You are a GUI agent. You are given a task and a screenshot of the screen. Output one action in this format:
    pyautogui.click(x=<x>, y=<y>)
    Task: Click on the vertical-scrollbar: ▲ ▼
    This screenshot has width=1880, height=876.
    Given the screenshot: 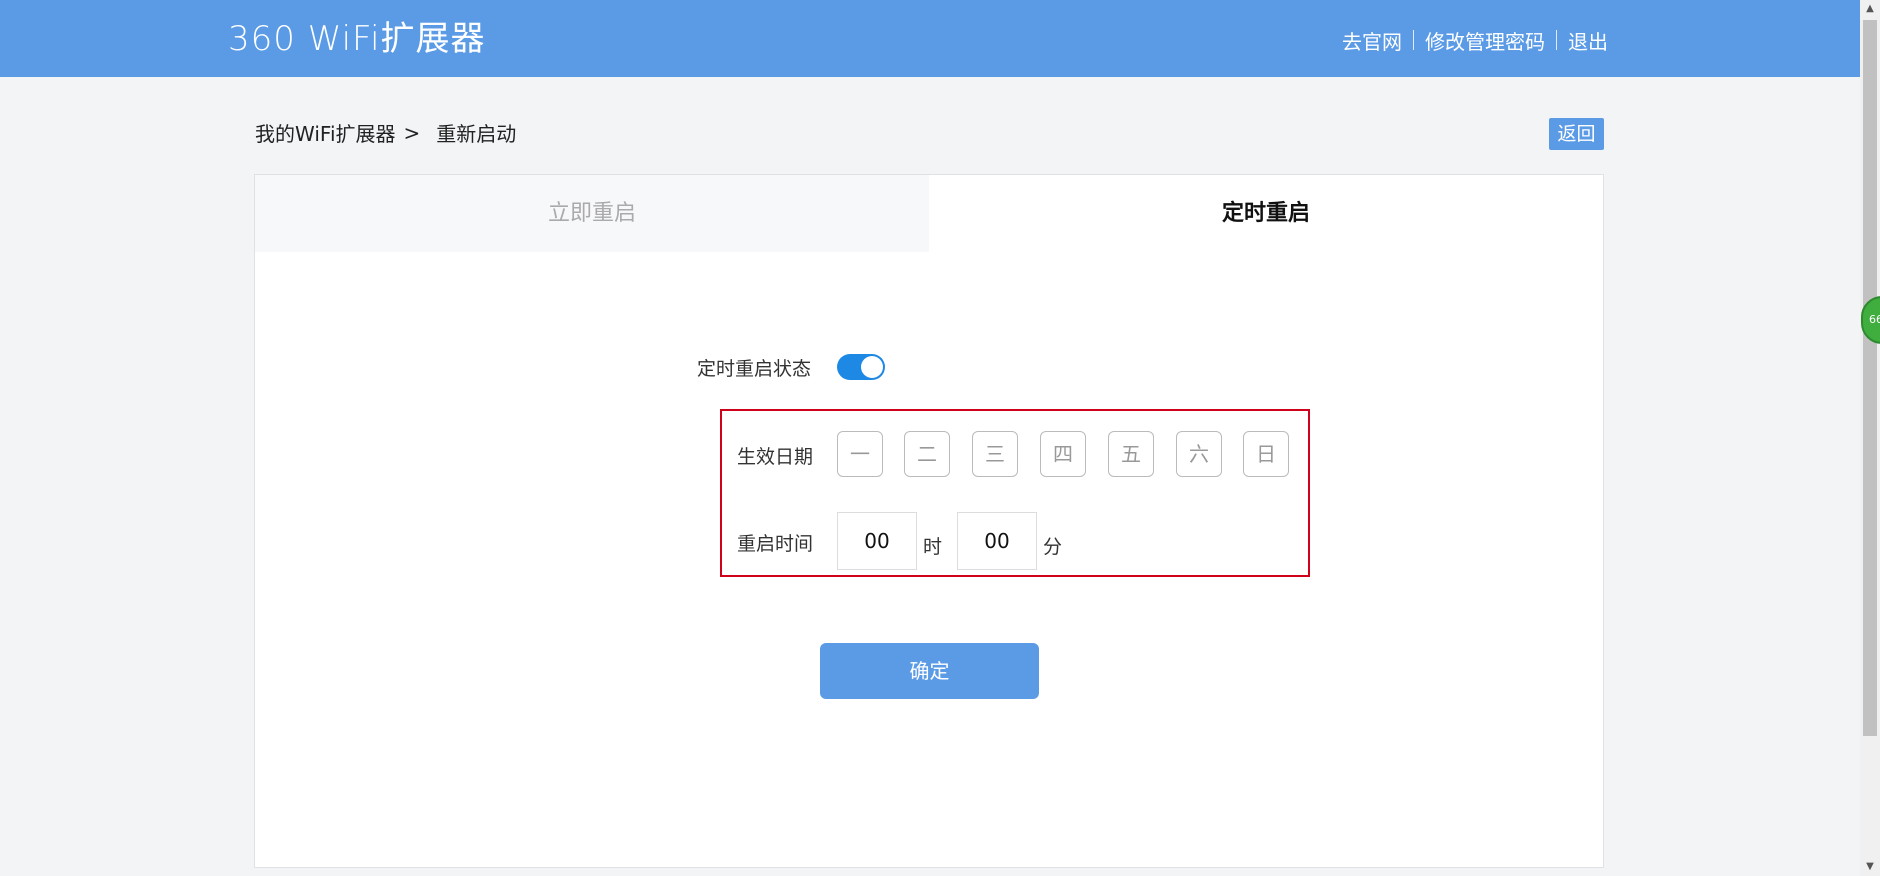 What is the action you would take?
    pyautogui.click(x=1870, y=438)
    